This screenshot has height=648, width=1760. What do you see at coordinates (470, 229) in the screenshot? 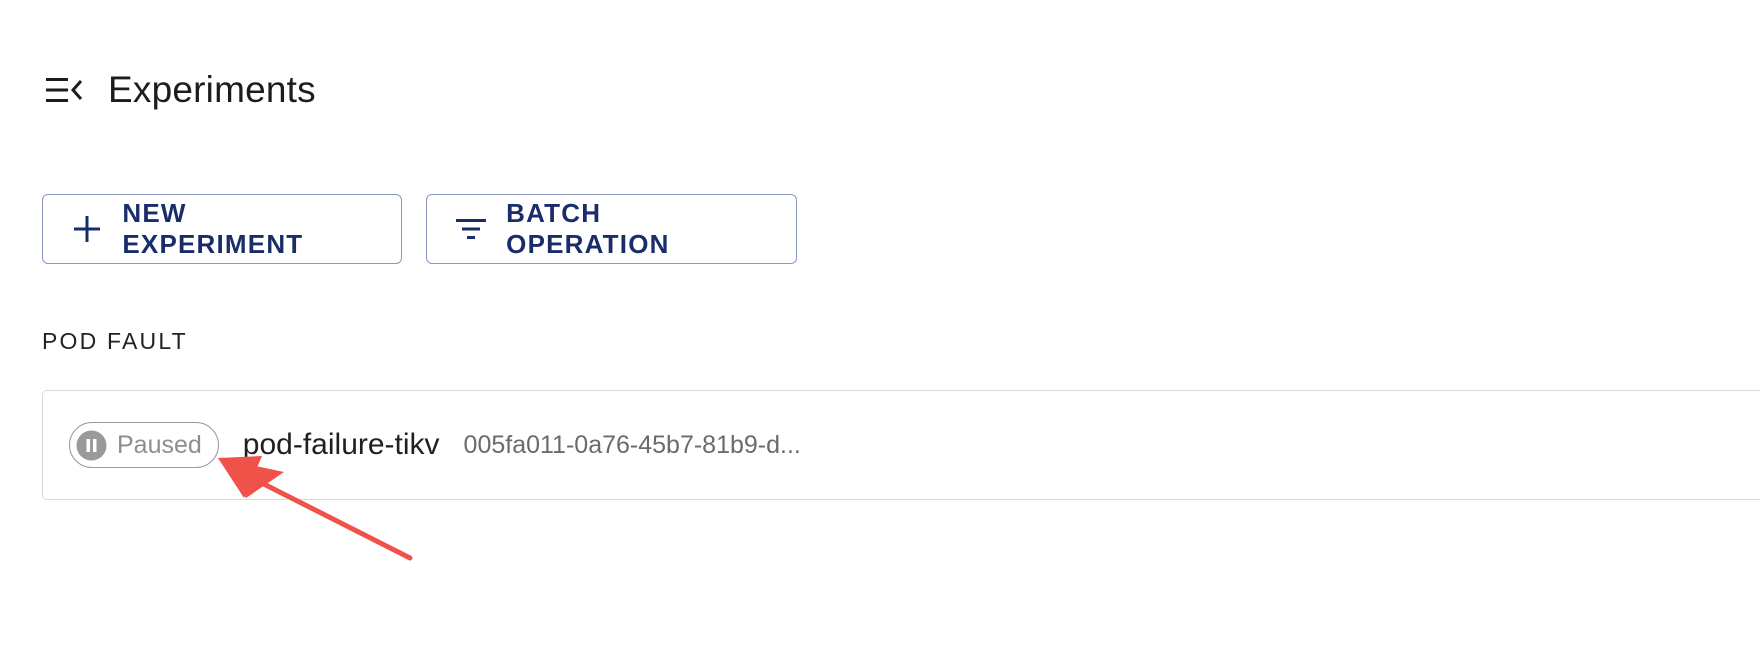
I see `filter-list-icon` at bounding box center [470, 229].